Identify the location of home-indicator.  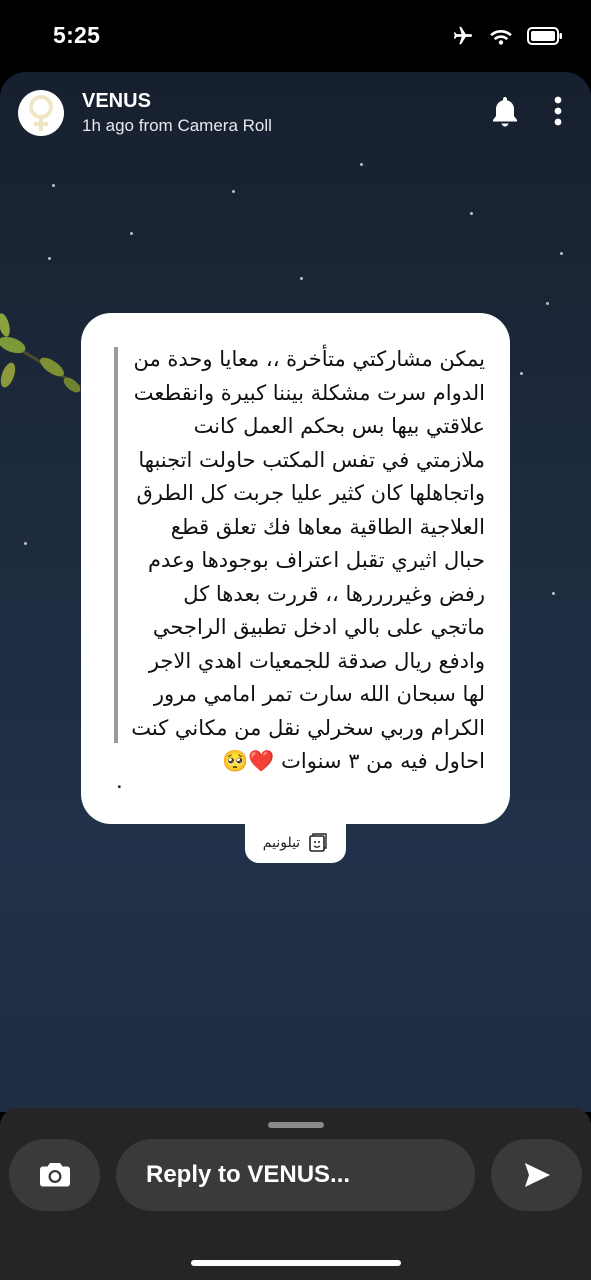
(296, 1263).